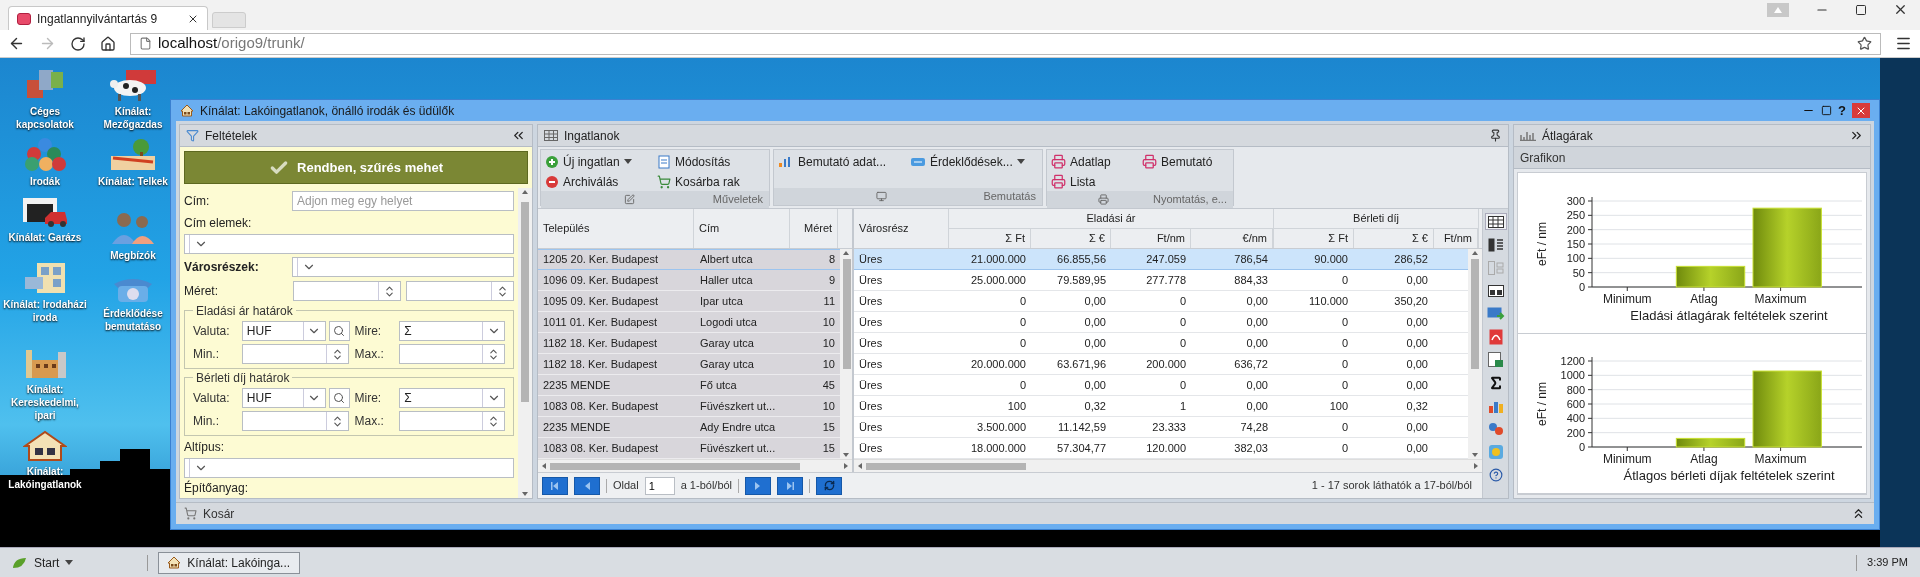  What do you see at coordinates (1161, 259) in the screenshot?
I see `table-row: Üres 21.000.000 66.855,56 247.059 786,54 90.000 286,52` at bounding box center [1161, 259].